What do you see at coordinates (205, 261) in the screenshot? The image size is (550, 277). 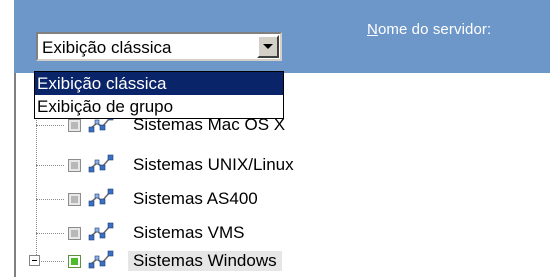 I see `tree-item-label: Sistemas Windows` at bounding box center [205, 261].